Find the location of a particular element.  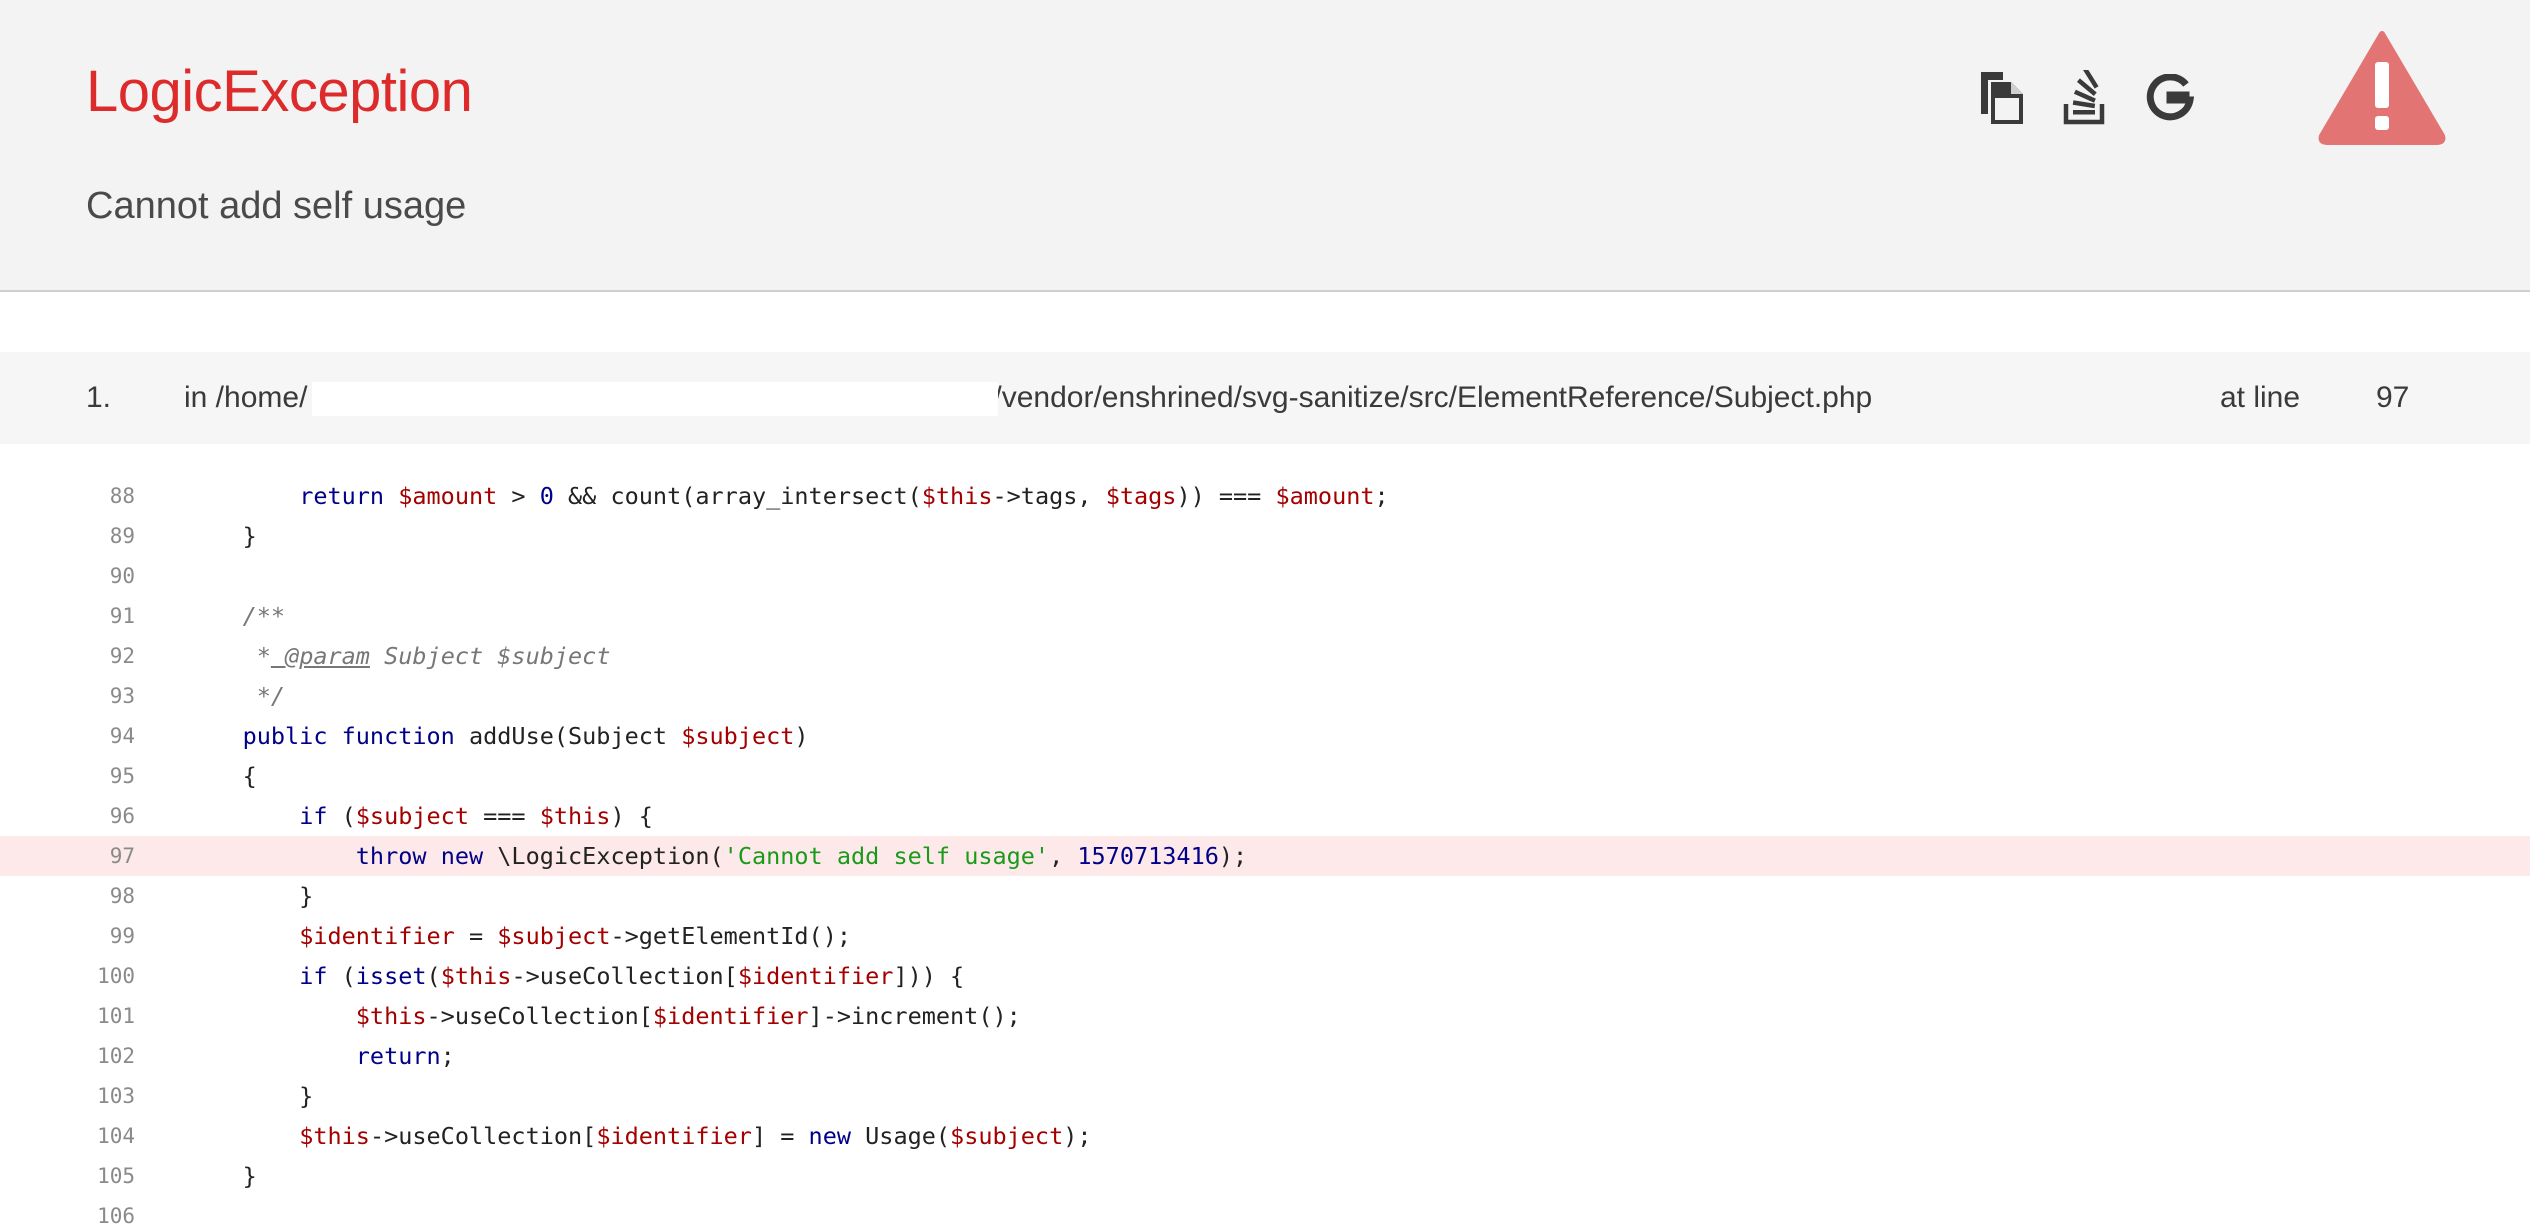

code-text: $identifier = $subject->getElementId(); is located at coordinates (575, 936).